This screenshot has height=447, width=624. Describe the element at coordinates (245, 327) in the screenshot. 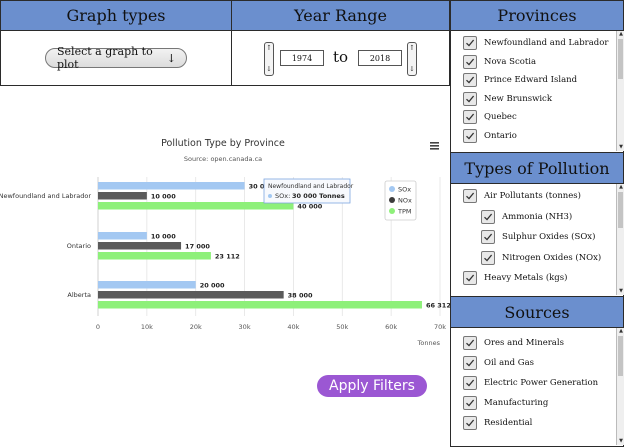

I see `x-tick-label: 30k` at that location.